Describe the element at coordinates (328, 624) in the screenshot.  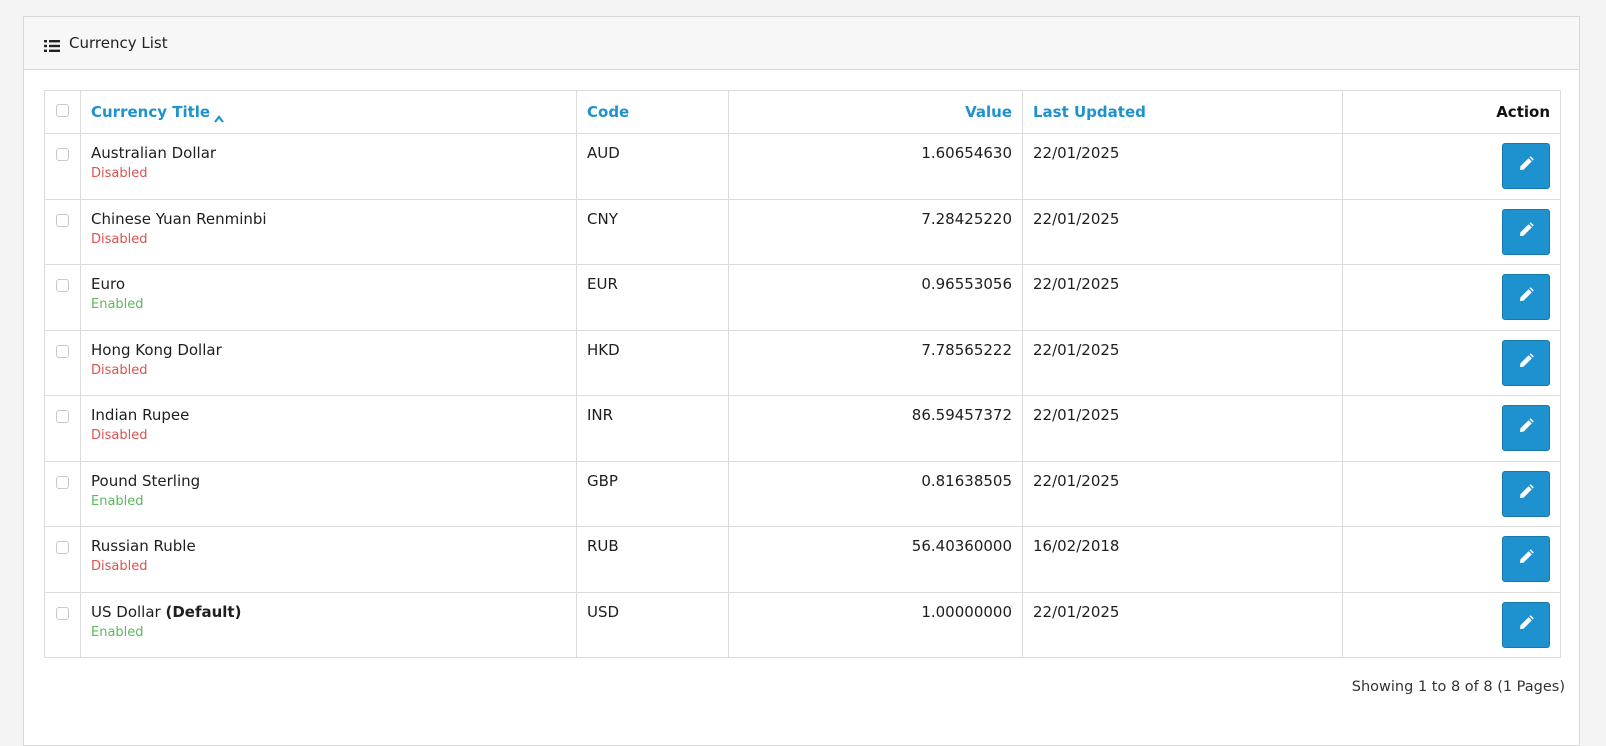
I see `currency-title-cell: US Dollar (Default) Enabled` at that location.